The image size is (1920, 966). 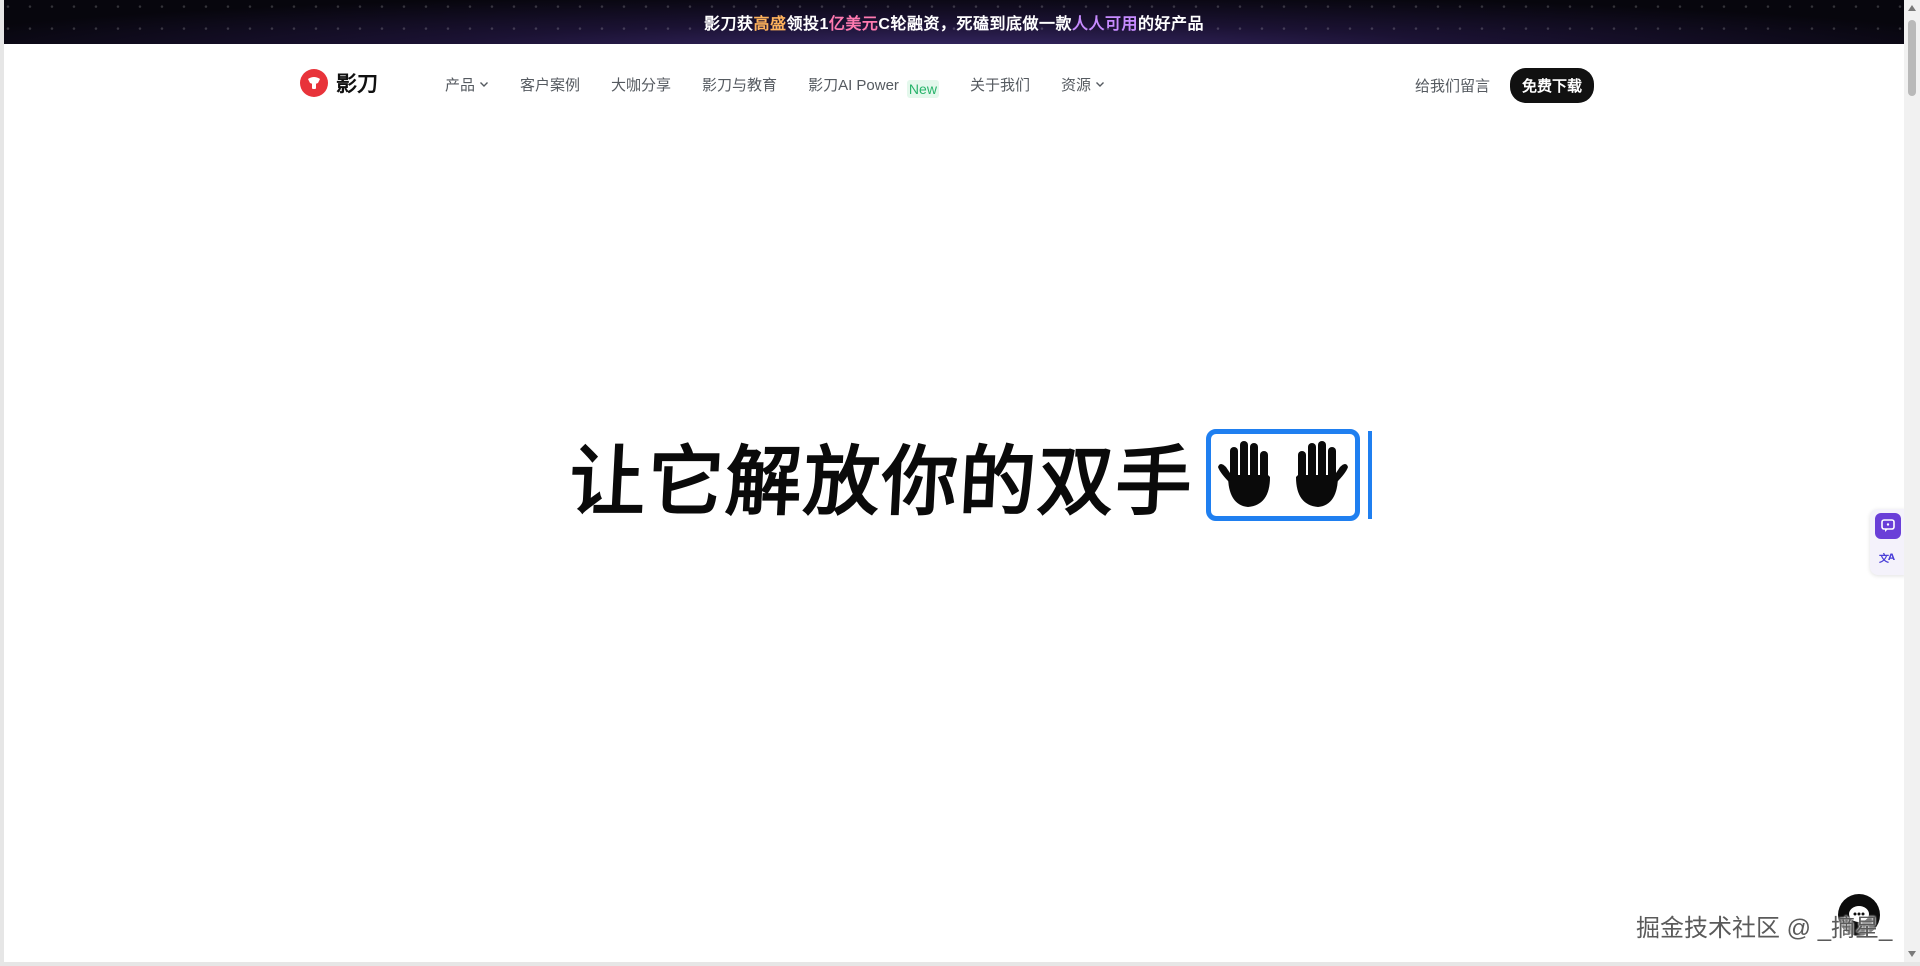 I want to click on menu-item-label: 资源, so click(x=1075, y=85).